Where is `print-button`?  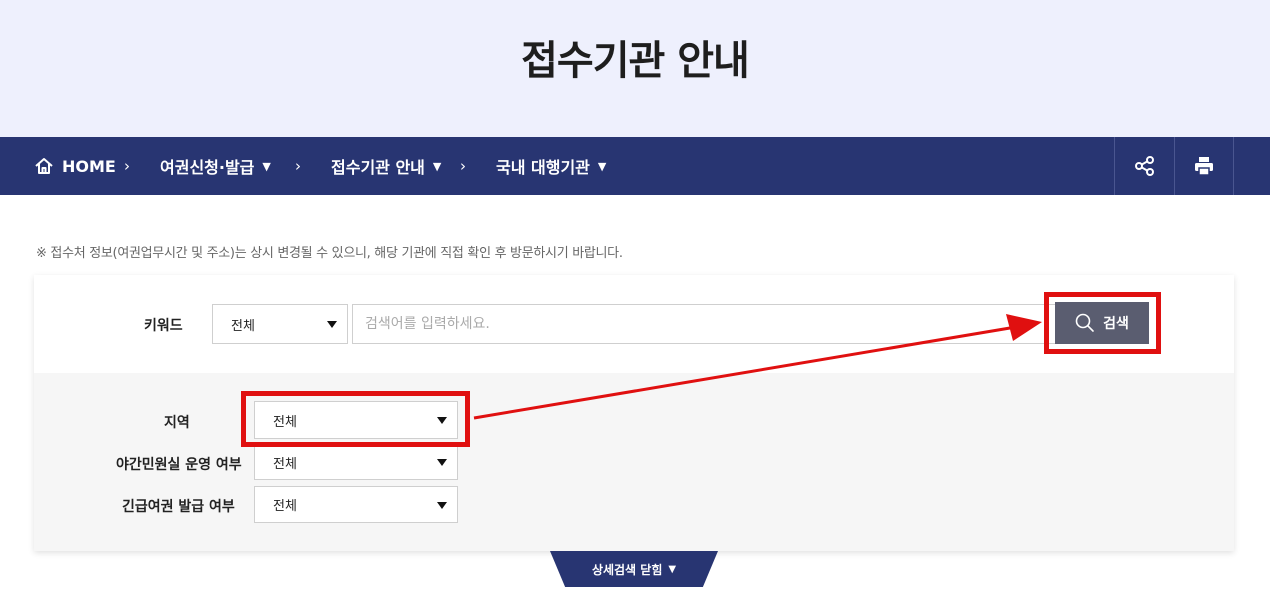
print-button is located at coordinates (1204, 166).